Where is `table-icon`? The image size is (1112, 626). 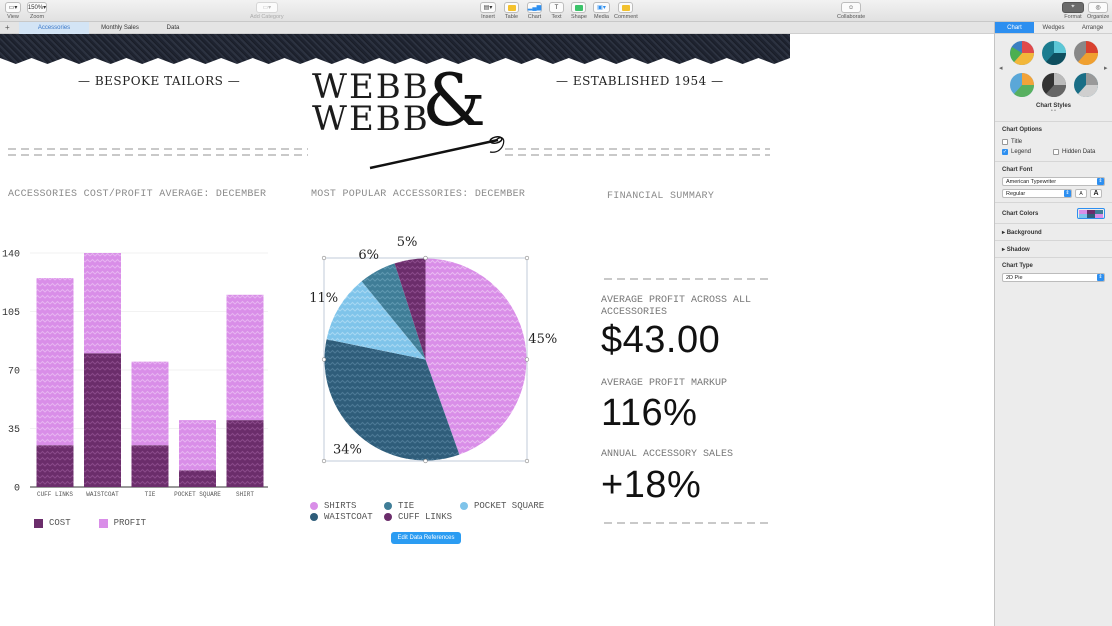 table-icon is located at coordinates (511, 7).